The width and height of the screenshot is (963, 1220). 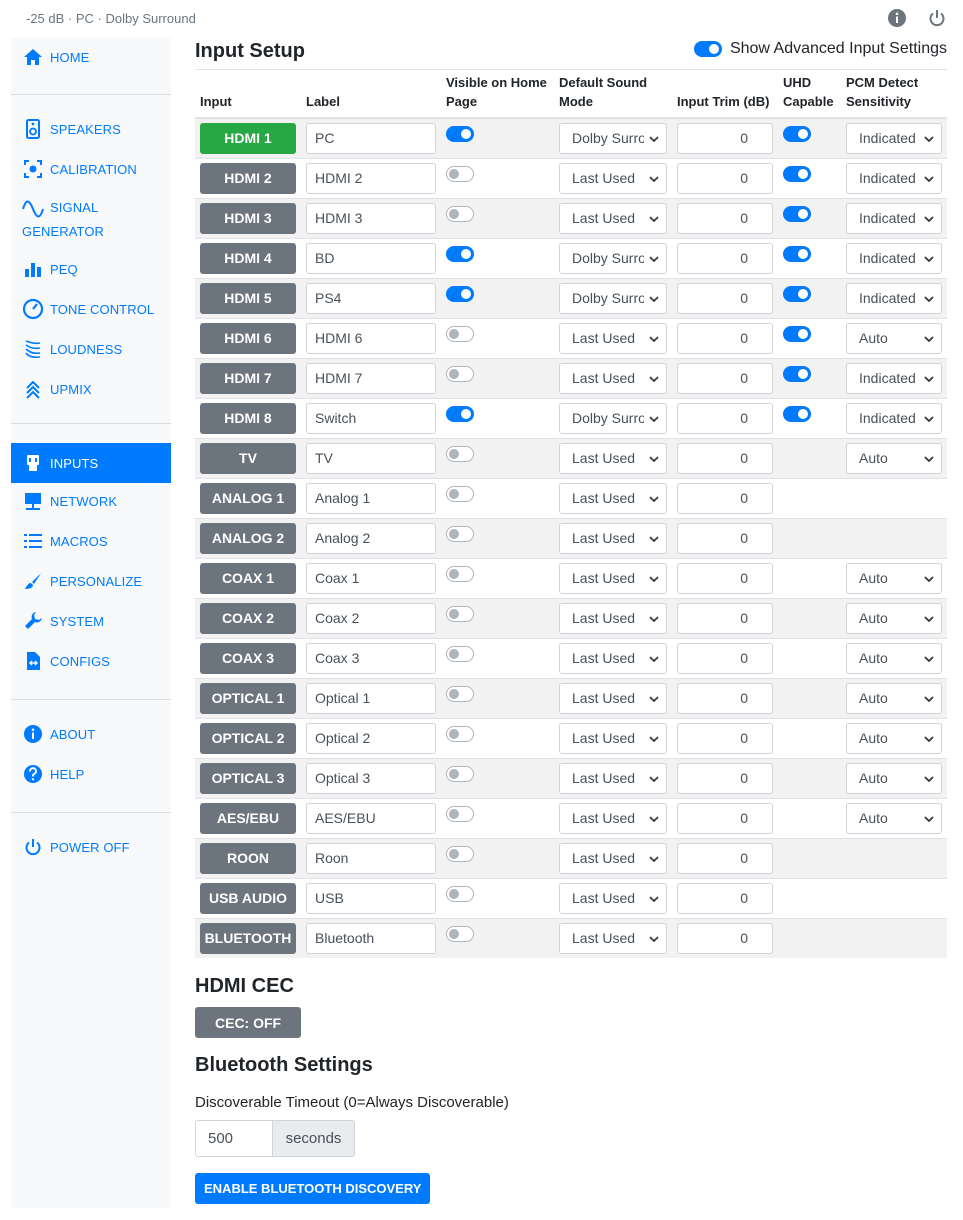 What do you see at coordinates (91, 661) in the screenshot?
I see `sidebar-item-configs: CONFIGS` at bounding box center [91, 661].